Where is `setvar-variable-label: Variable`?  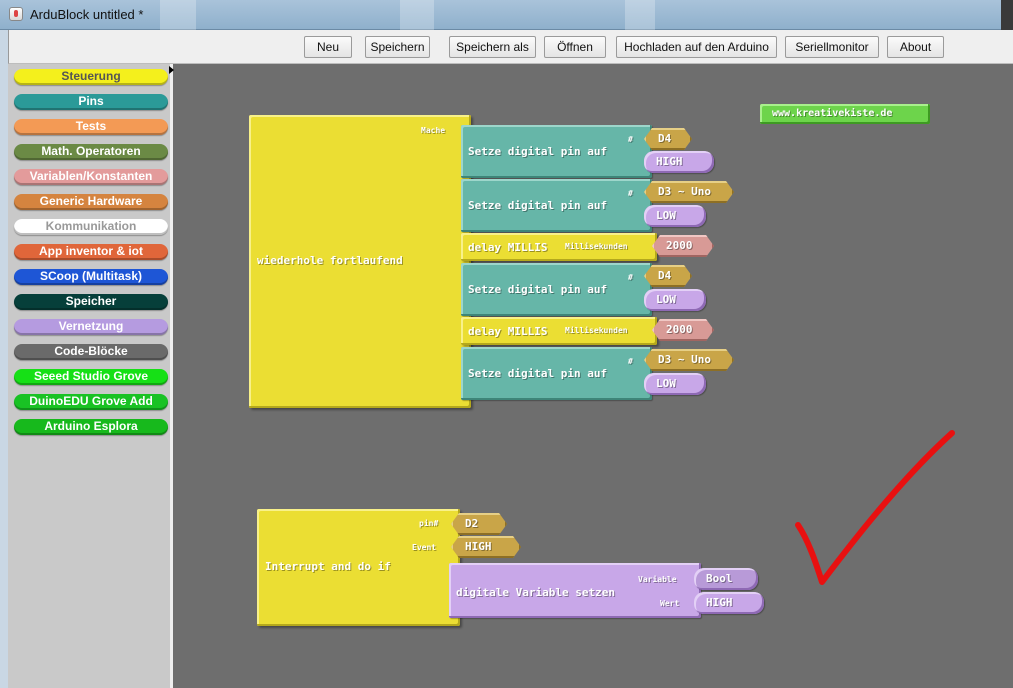 setvar-variable-label: Variable is located at coordinates (657, 579).